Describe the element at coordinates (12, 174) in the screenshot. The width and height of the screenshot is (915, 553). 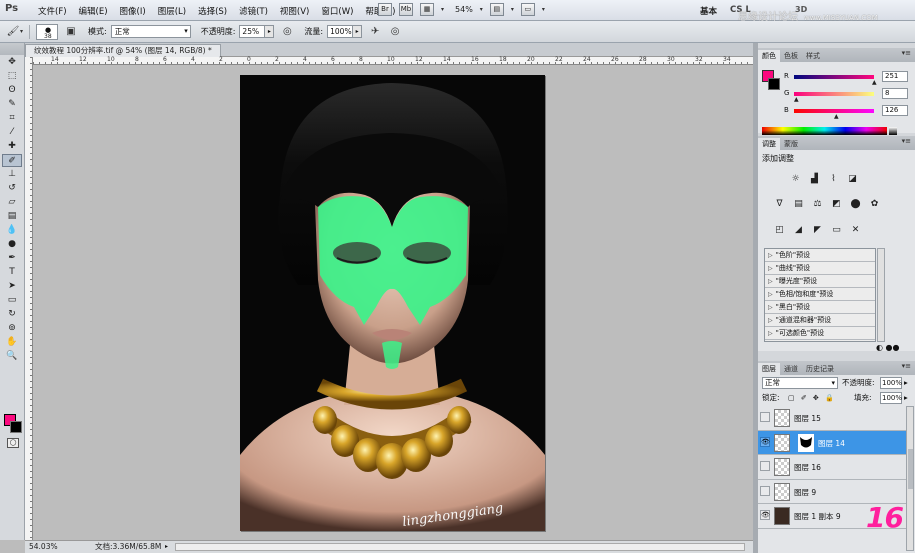
I see `clone-stamp-tool-icon: ⊥` at that location.